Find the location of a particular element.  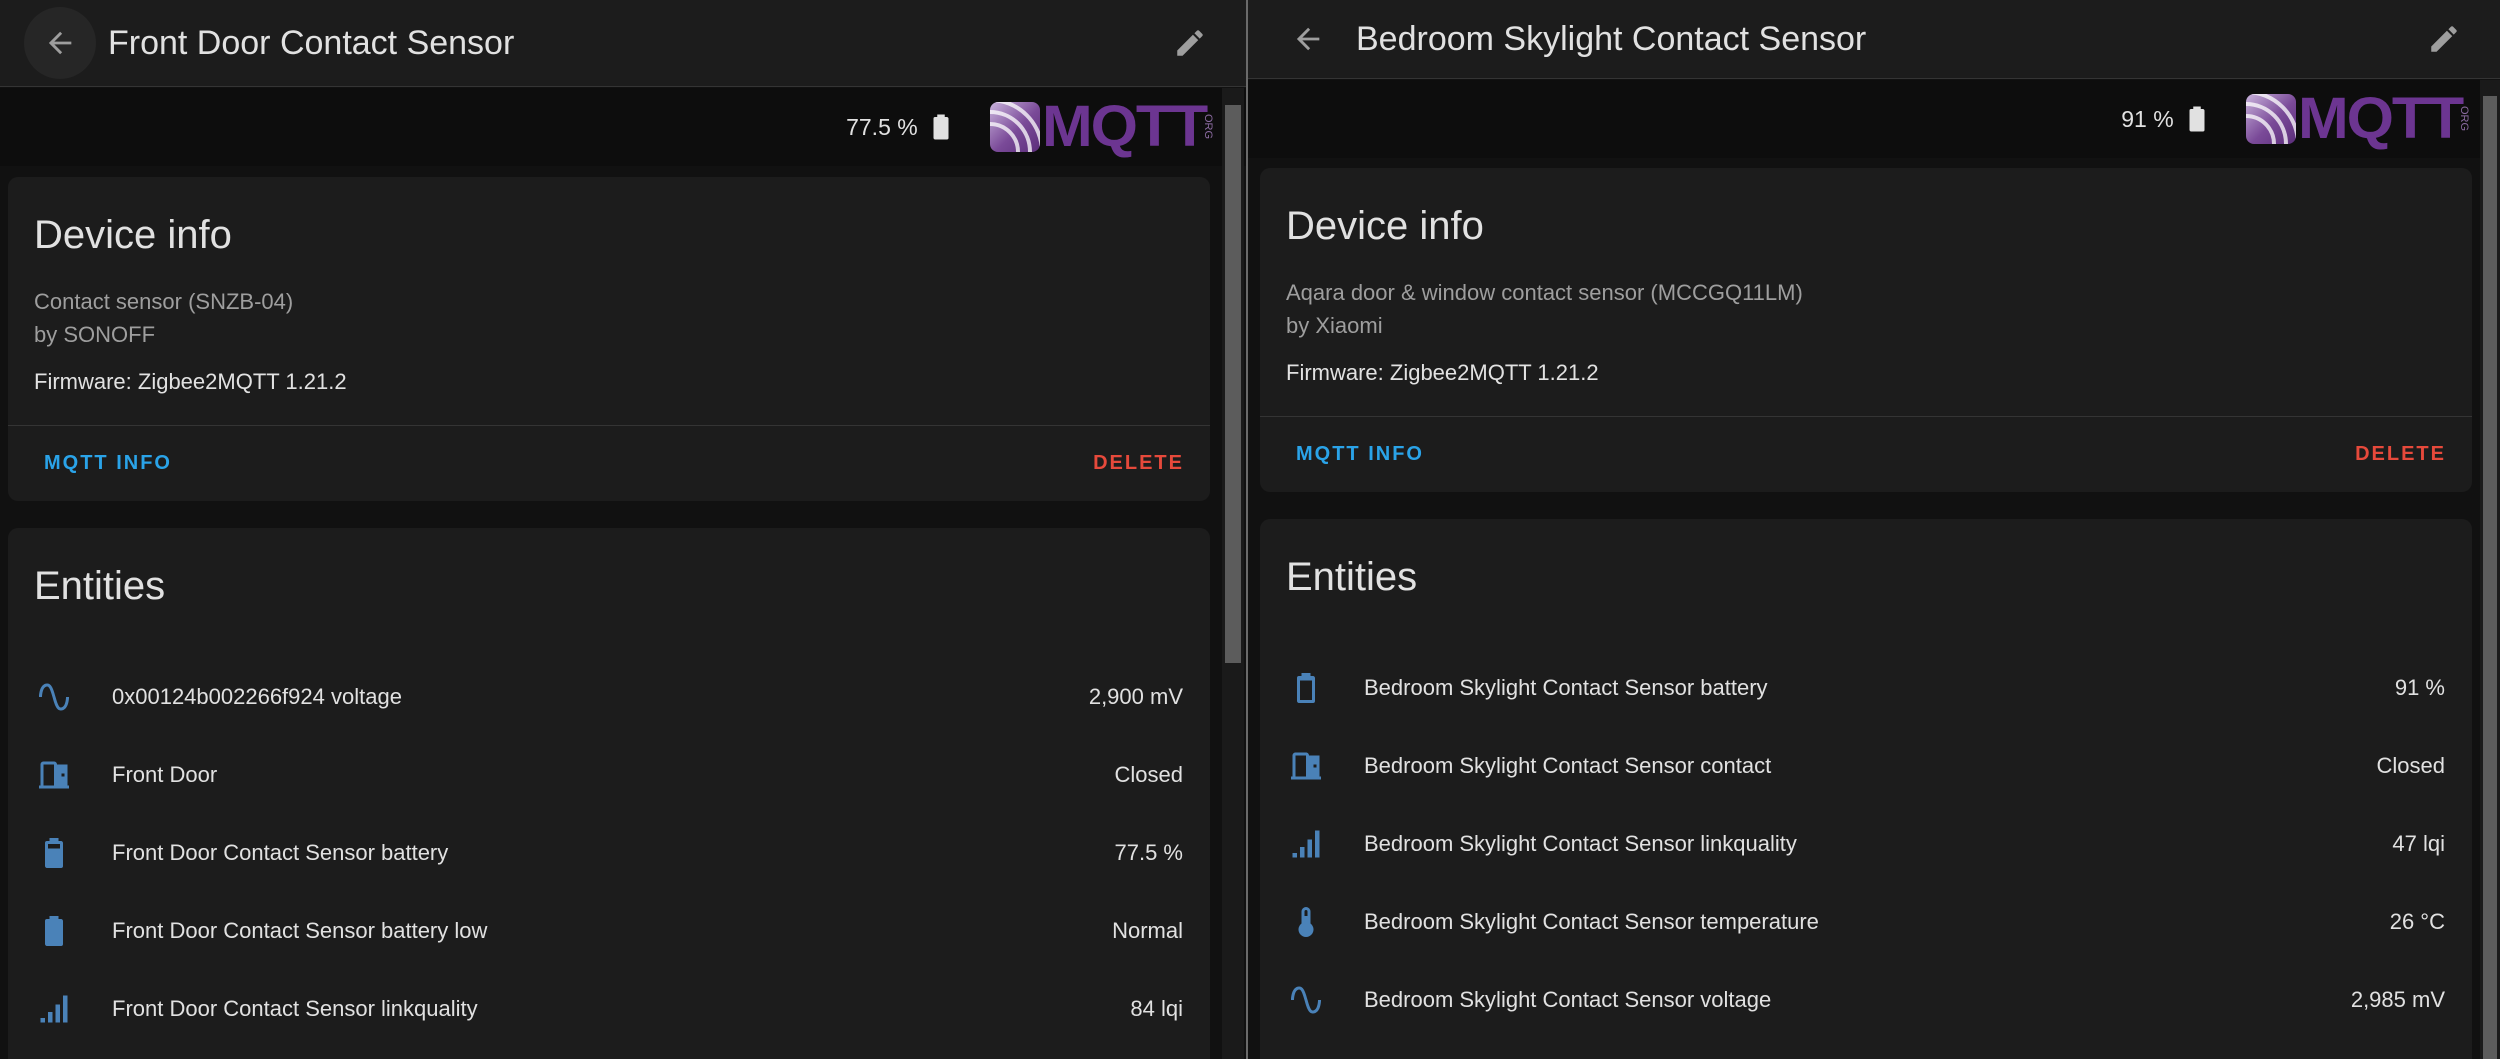

entity-name: Front Door Contact Sensor linkquality is located at coordinates (295, 1008).